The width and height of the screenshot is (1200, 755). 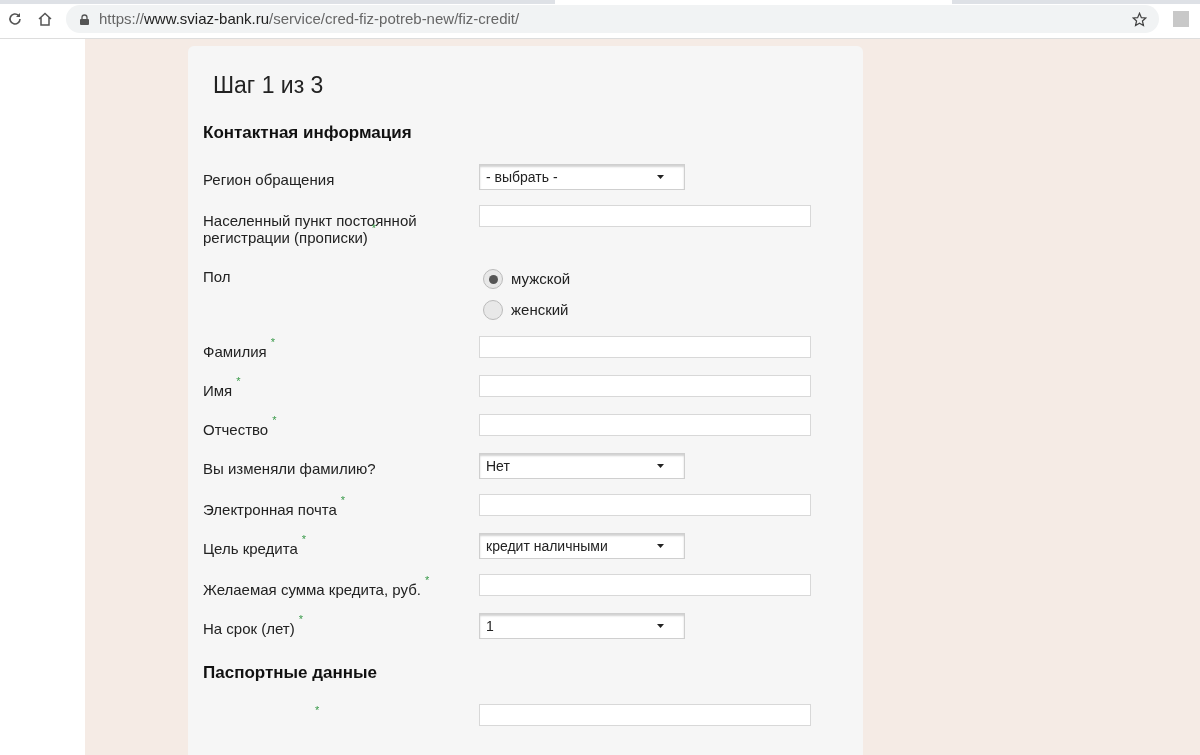 I want to click on lock-icon, so click(x=84, y=19).